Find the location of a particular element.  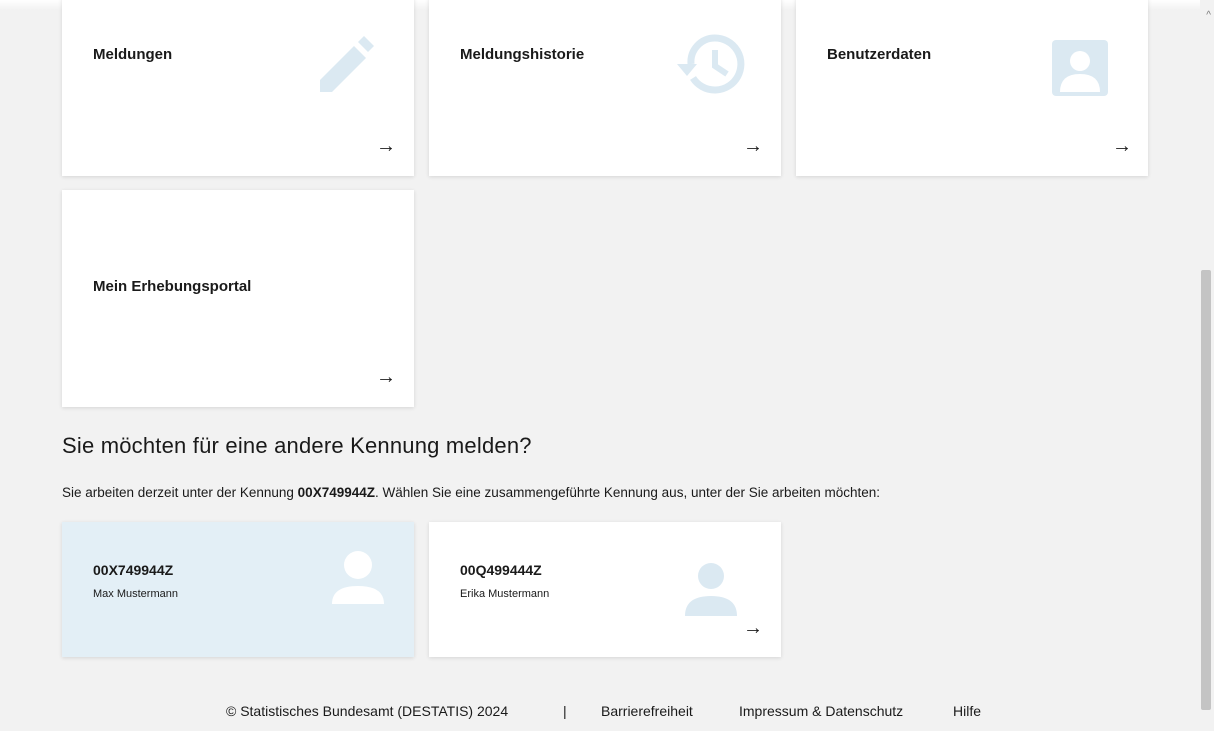

account-id: 00Q499444Z is located at coordinates (501, 570).